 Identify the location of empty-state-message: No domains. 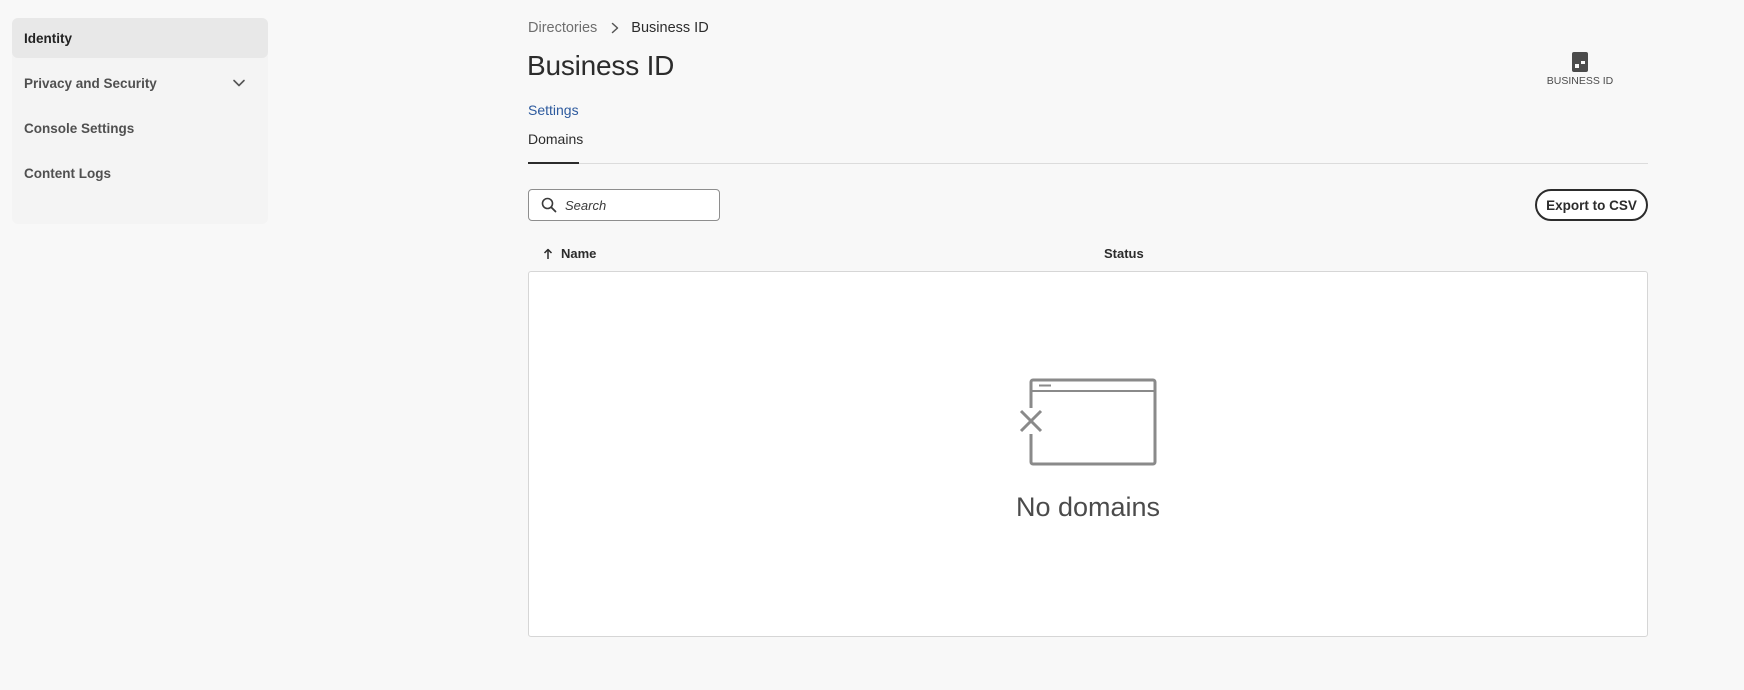
(1088, 507).